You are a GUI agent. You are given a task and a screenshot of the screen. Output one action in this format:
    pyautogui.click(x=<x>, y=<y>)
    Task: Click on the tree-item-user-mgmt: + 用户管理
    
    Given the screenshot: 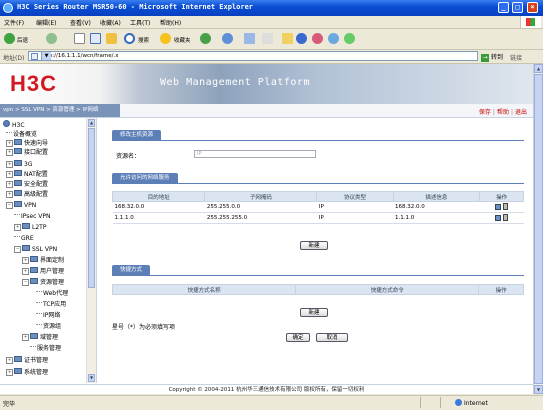 What is the action you would take?
    pyautogui.click(x=43, y=271)
    